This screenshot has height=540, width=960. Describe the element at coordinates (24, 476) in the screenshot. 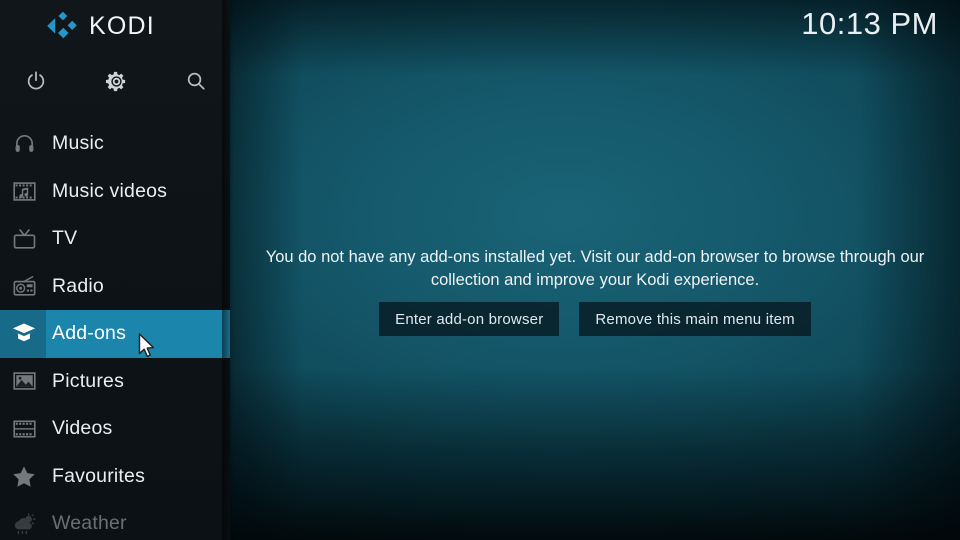

I see `star-icon` at that location.